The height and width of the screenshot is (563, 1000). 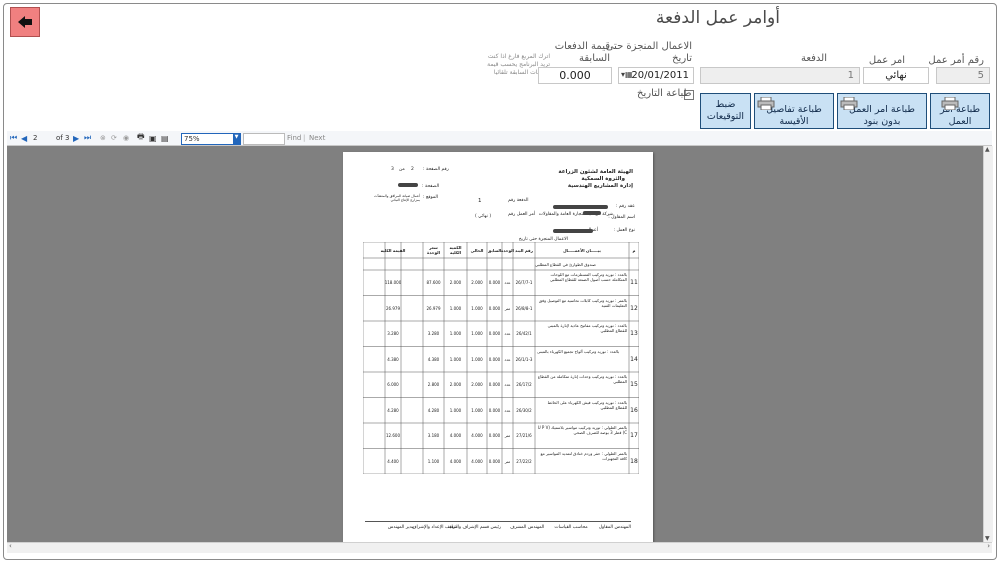 What do you see at coordinates (264, 139) in the screenshot?
I see `find-input` at bounding box center [264, 139].